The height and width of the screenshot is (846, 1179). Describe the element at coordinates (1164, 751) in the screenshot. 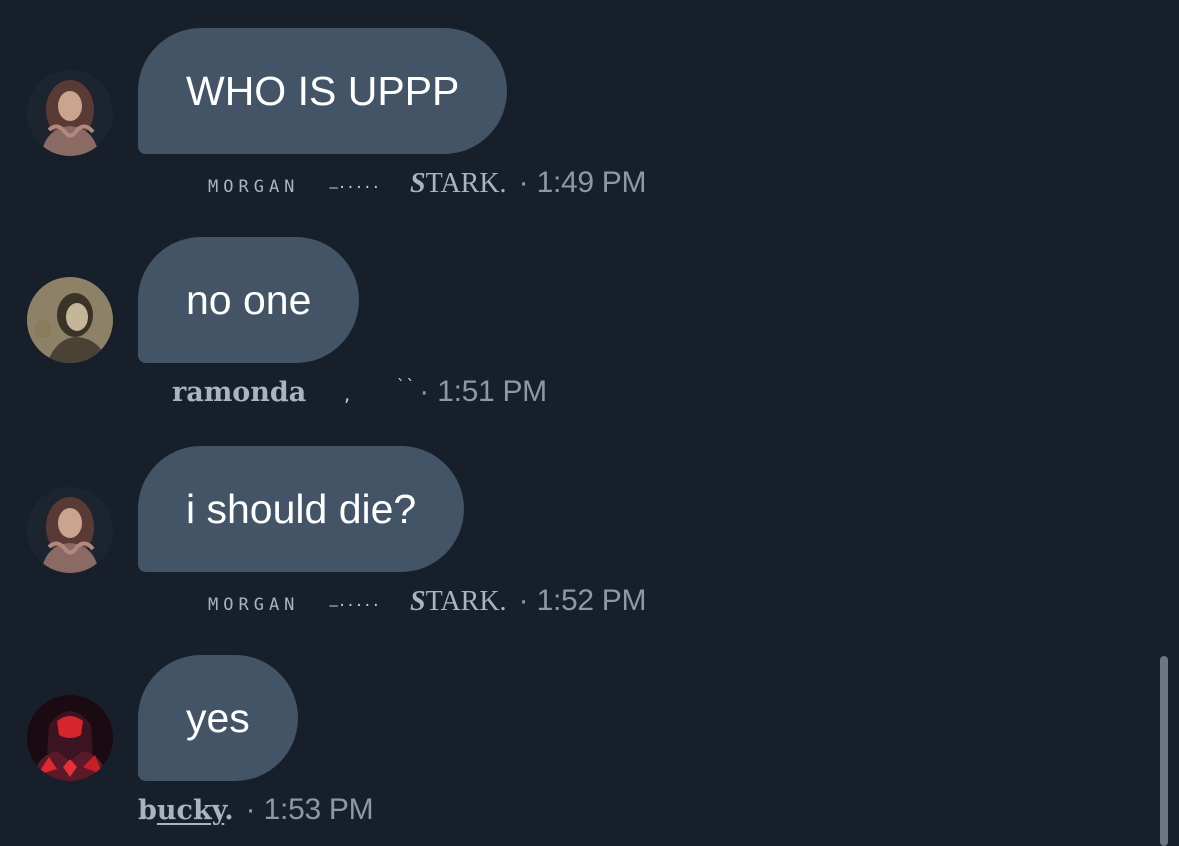

I see `scrollbar-thumb` at that location.